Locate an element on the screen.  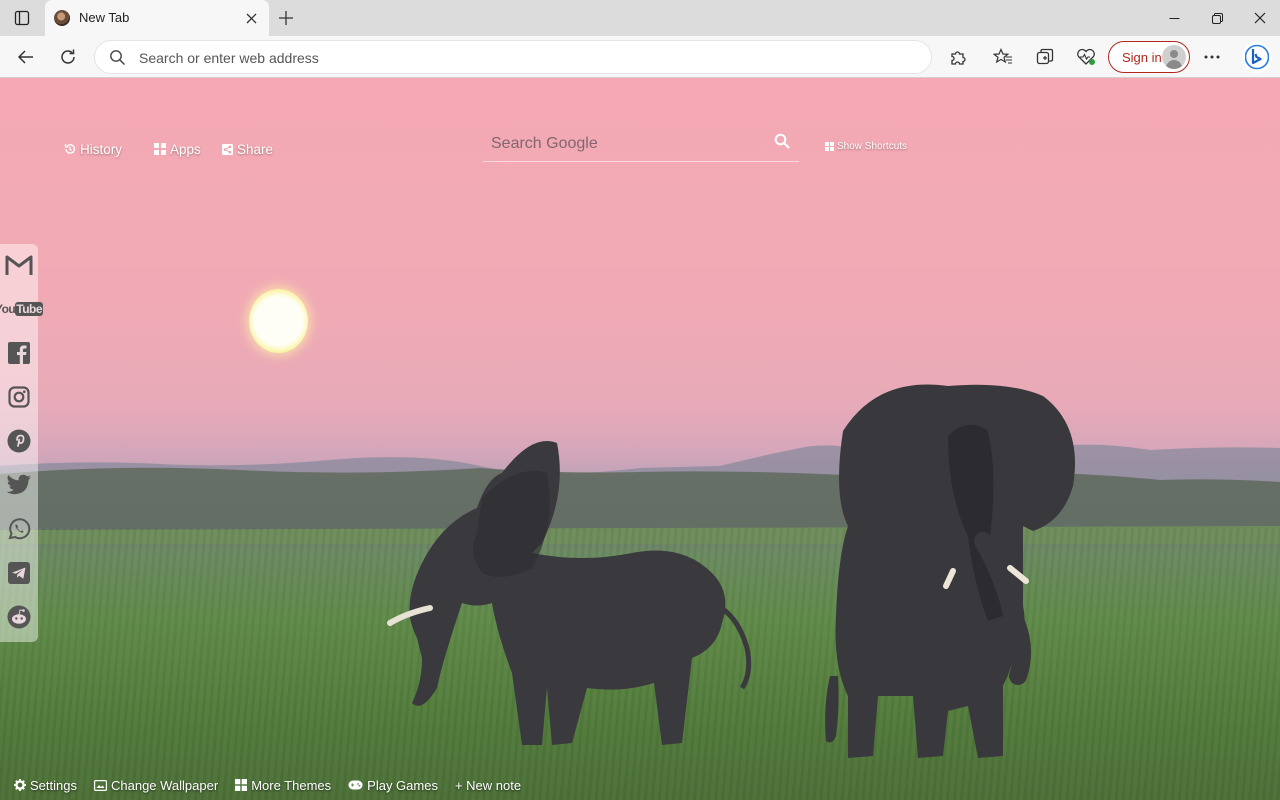
change-wallpaper-link: Change Wallpaper is located at coordinates (156, 785).